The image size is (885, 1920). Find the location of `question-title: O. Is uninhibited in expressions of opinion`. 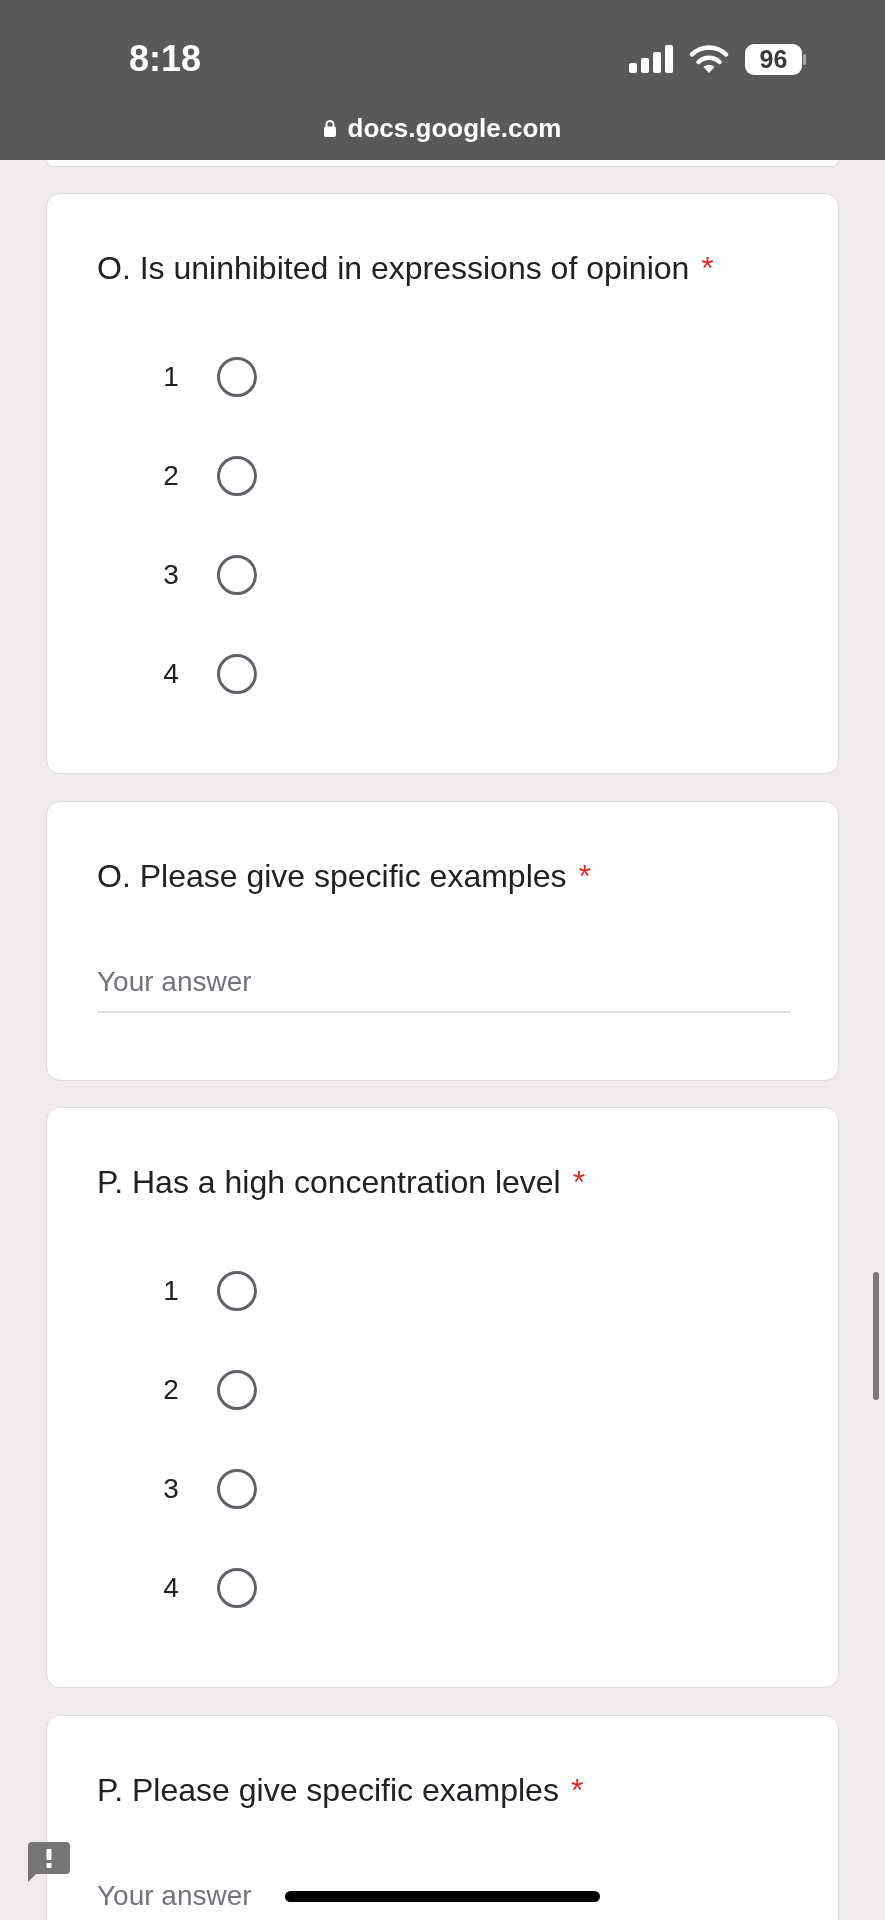

question-title: O. Is uninhibited in expressions of opinion is located at coordinates (393, 268).